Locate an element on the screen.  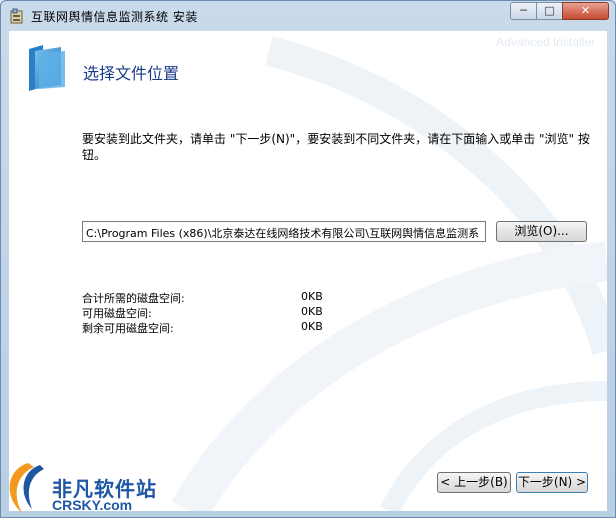
close-button: ✕ is located at coordinates (585, 11).